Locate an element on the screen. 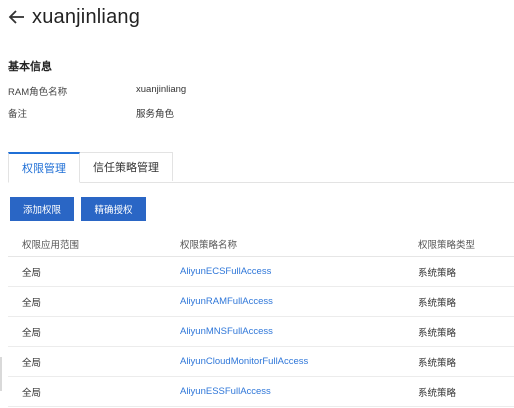 The image size is (514, 408). add-permission-button: 添加权限 is located at coordinates (42, 209).